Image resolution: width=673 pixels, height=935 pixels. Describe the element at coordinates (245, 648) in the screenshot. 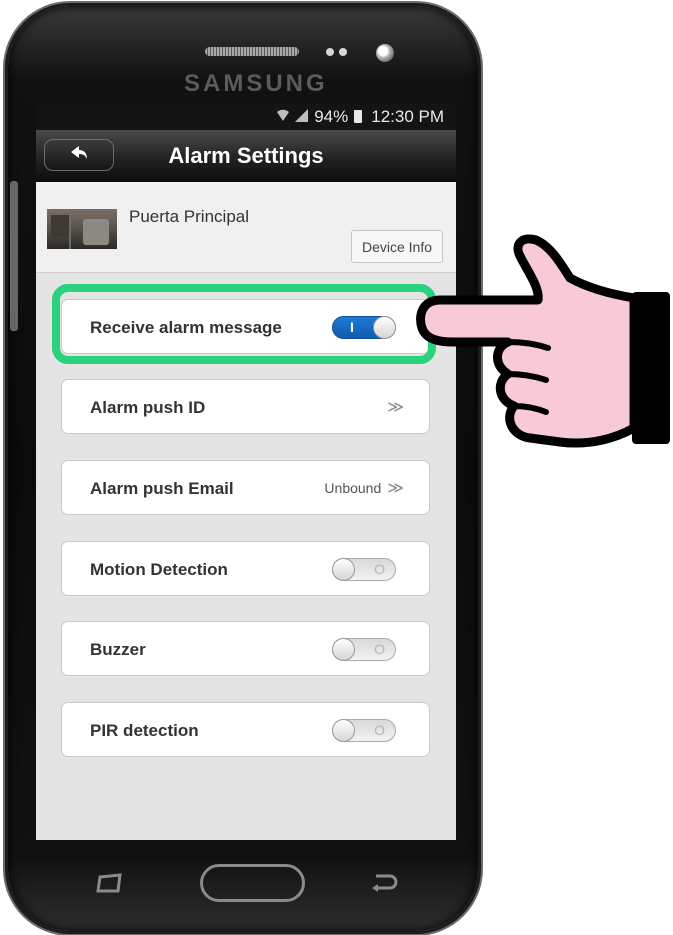

I see `setting-row-buzzer: Buzzer O` at that location.